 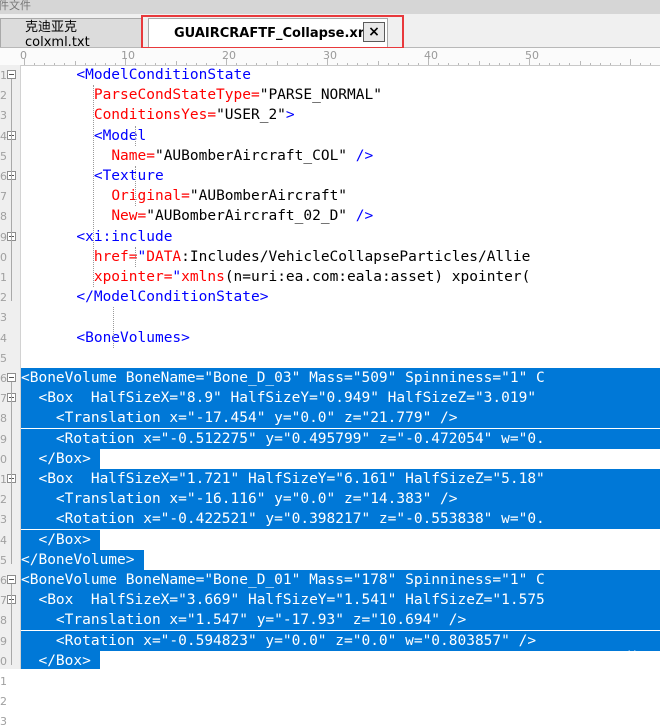 What do you see at coordinates (635, 658) in the screenshot?
I see `watermark: l 蓝天` at bounding box center [635, 658].